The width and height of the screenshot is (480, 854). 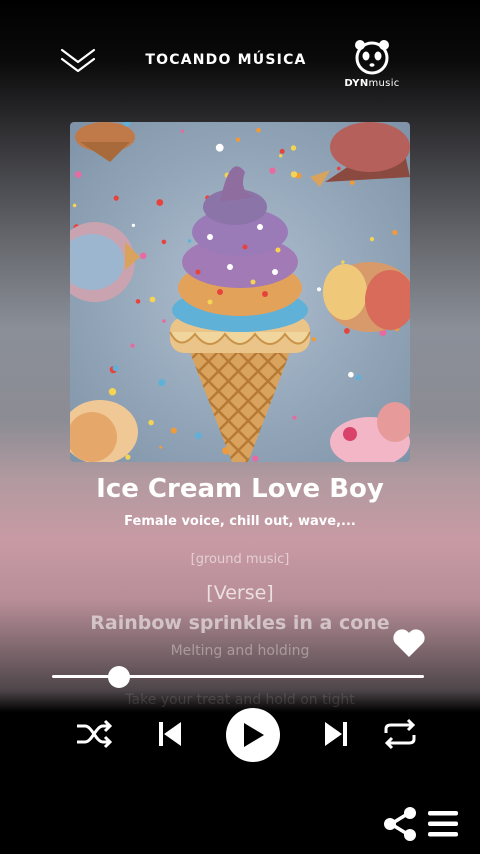 I want to click on progress-thumb, so click(x=118, y=677).